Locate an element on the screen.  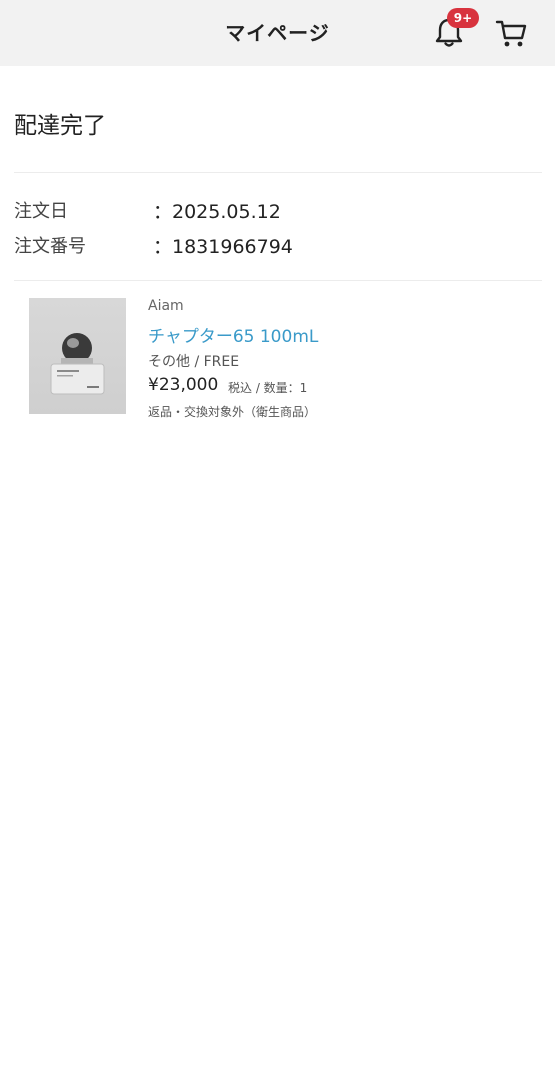
order-number-row: 注文番号 ：1831966794 is located at coordinates (278, 246).